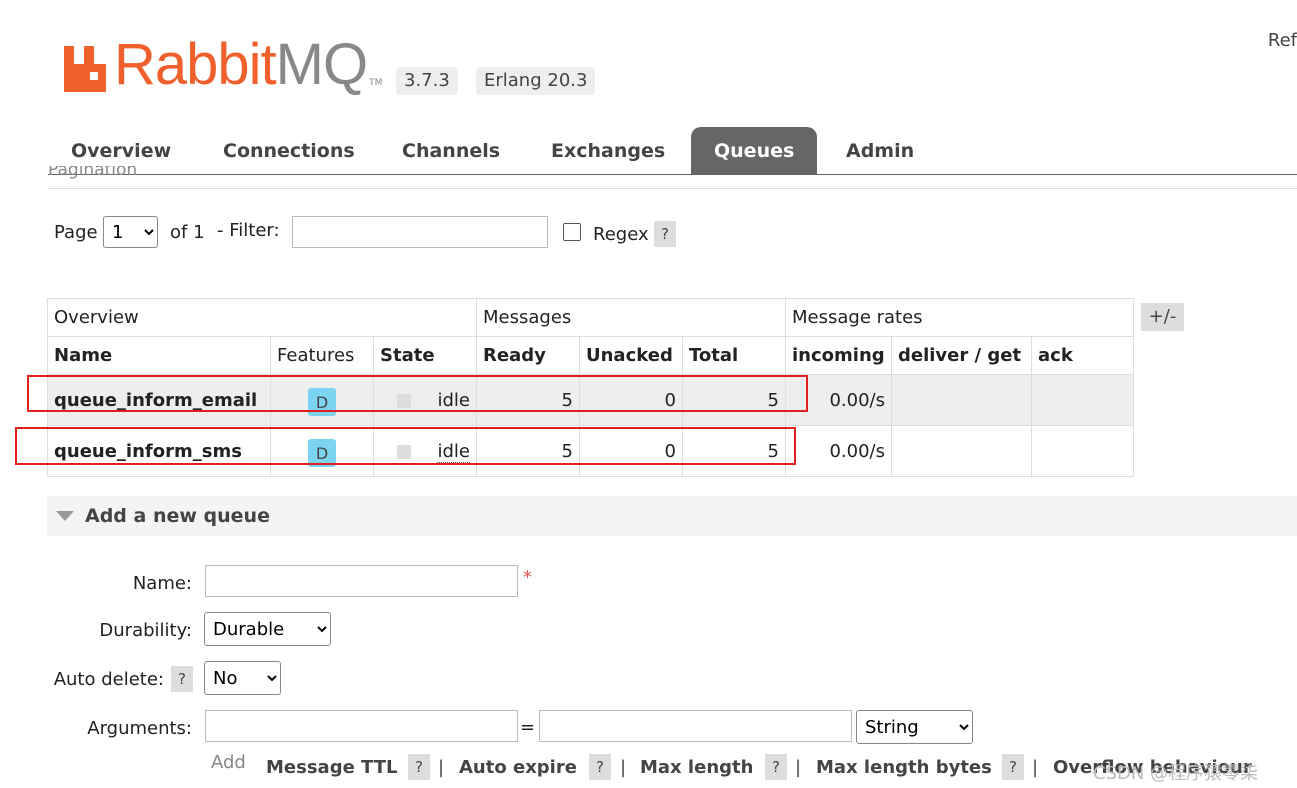  Describe the element at coordinates (695, 726) in the screenshot. I see `argument-value-input` at that location.